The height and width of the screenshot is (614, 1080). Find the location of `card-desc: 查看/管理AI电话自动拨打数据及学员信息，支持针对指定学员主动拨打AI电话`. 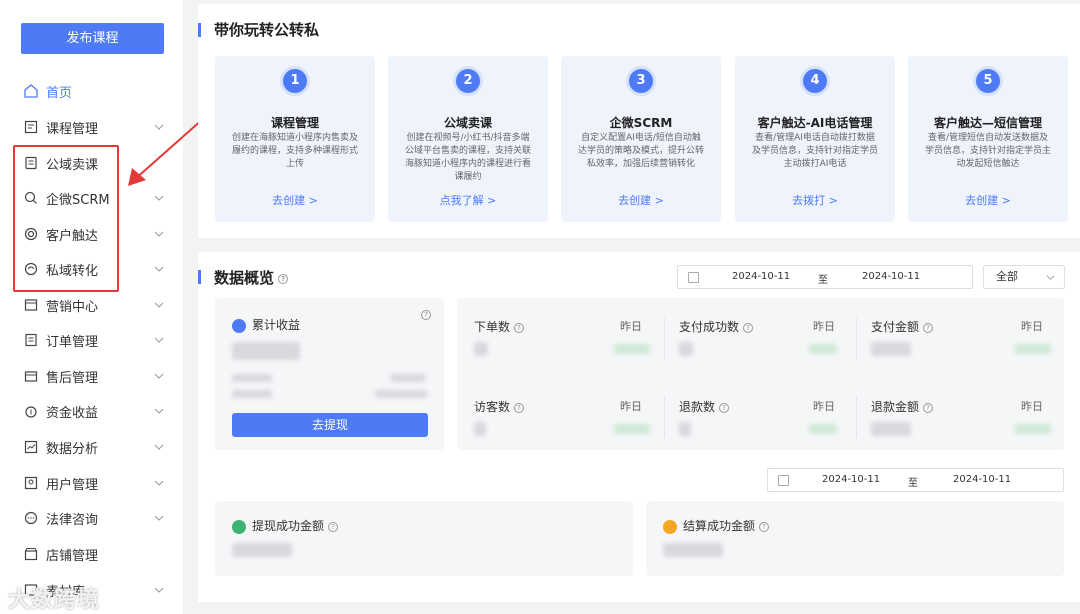

card-desc: 查看/管理AI电话自动拨打数据及学员信息，支持针对指定学员主动拨打AI电话 is located at coordinates (814, 151).